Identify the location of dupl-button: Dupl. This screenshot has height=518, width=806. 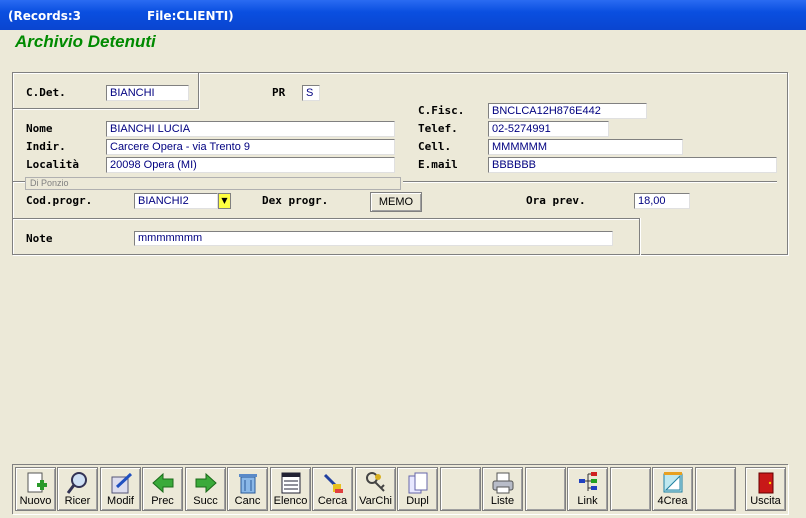
(417, 489).